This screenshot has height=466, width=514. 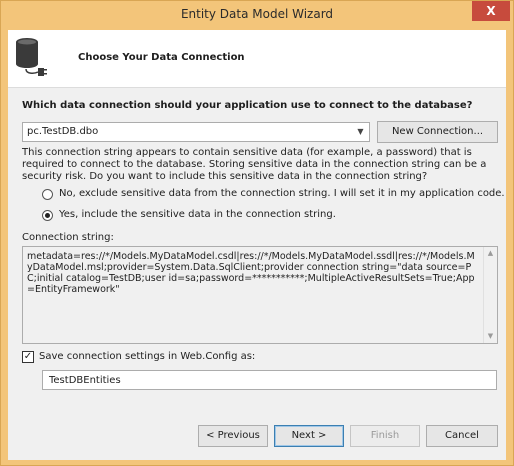 I want to click on radio-button-selected, so click(x=47, y=215).